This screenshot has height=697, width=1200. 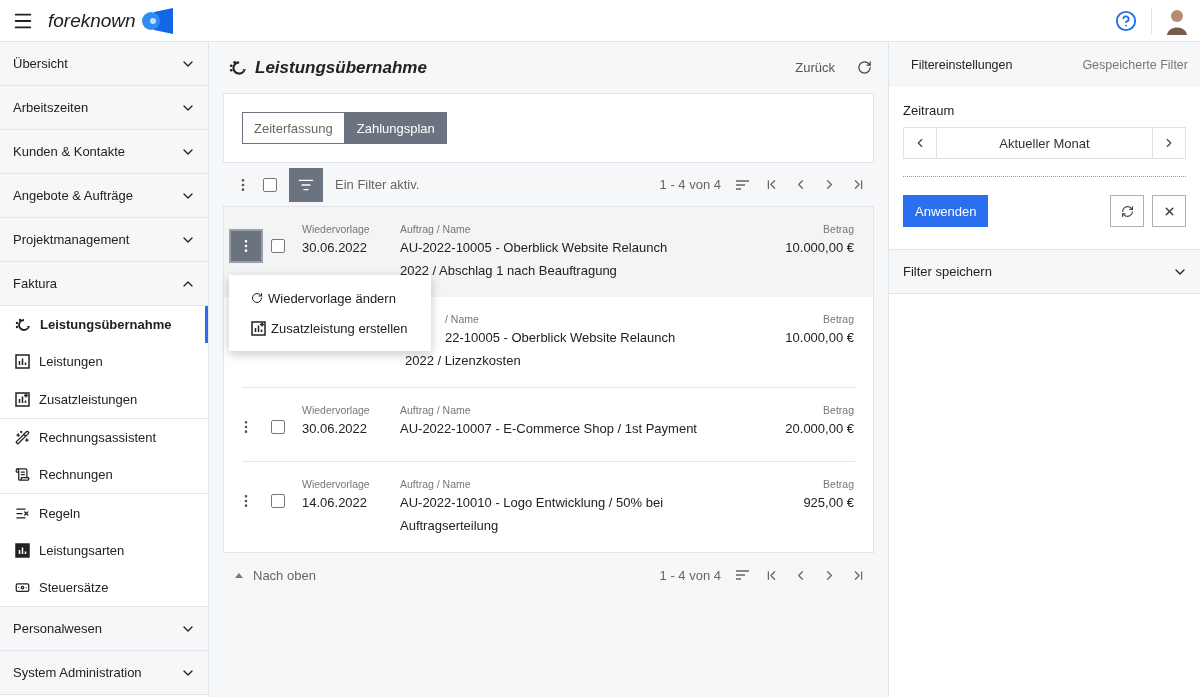 What do you see at coordinates (306, 184) in the screenshot?
I see `filter-button` at bounding box center [306, 184].